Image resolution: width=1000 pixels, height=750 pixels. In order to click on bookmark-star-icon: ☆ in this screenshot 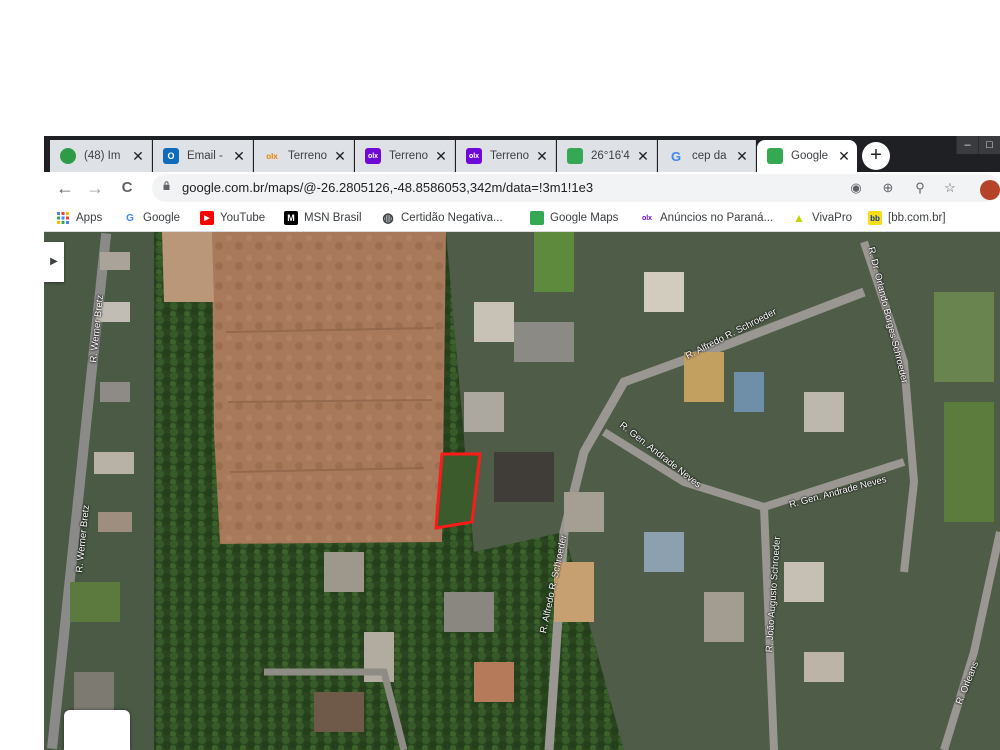, I will do `click(950, 188)`.